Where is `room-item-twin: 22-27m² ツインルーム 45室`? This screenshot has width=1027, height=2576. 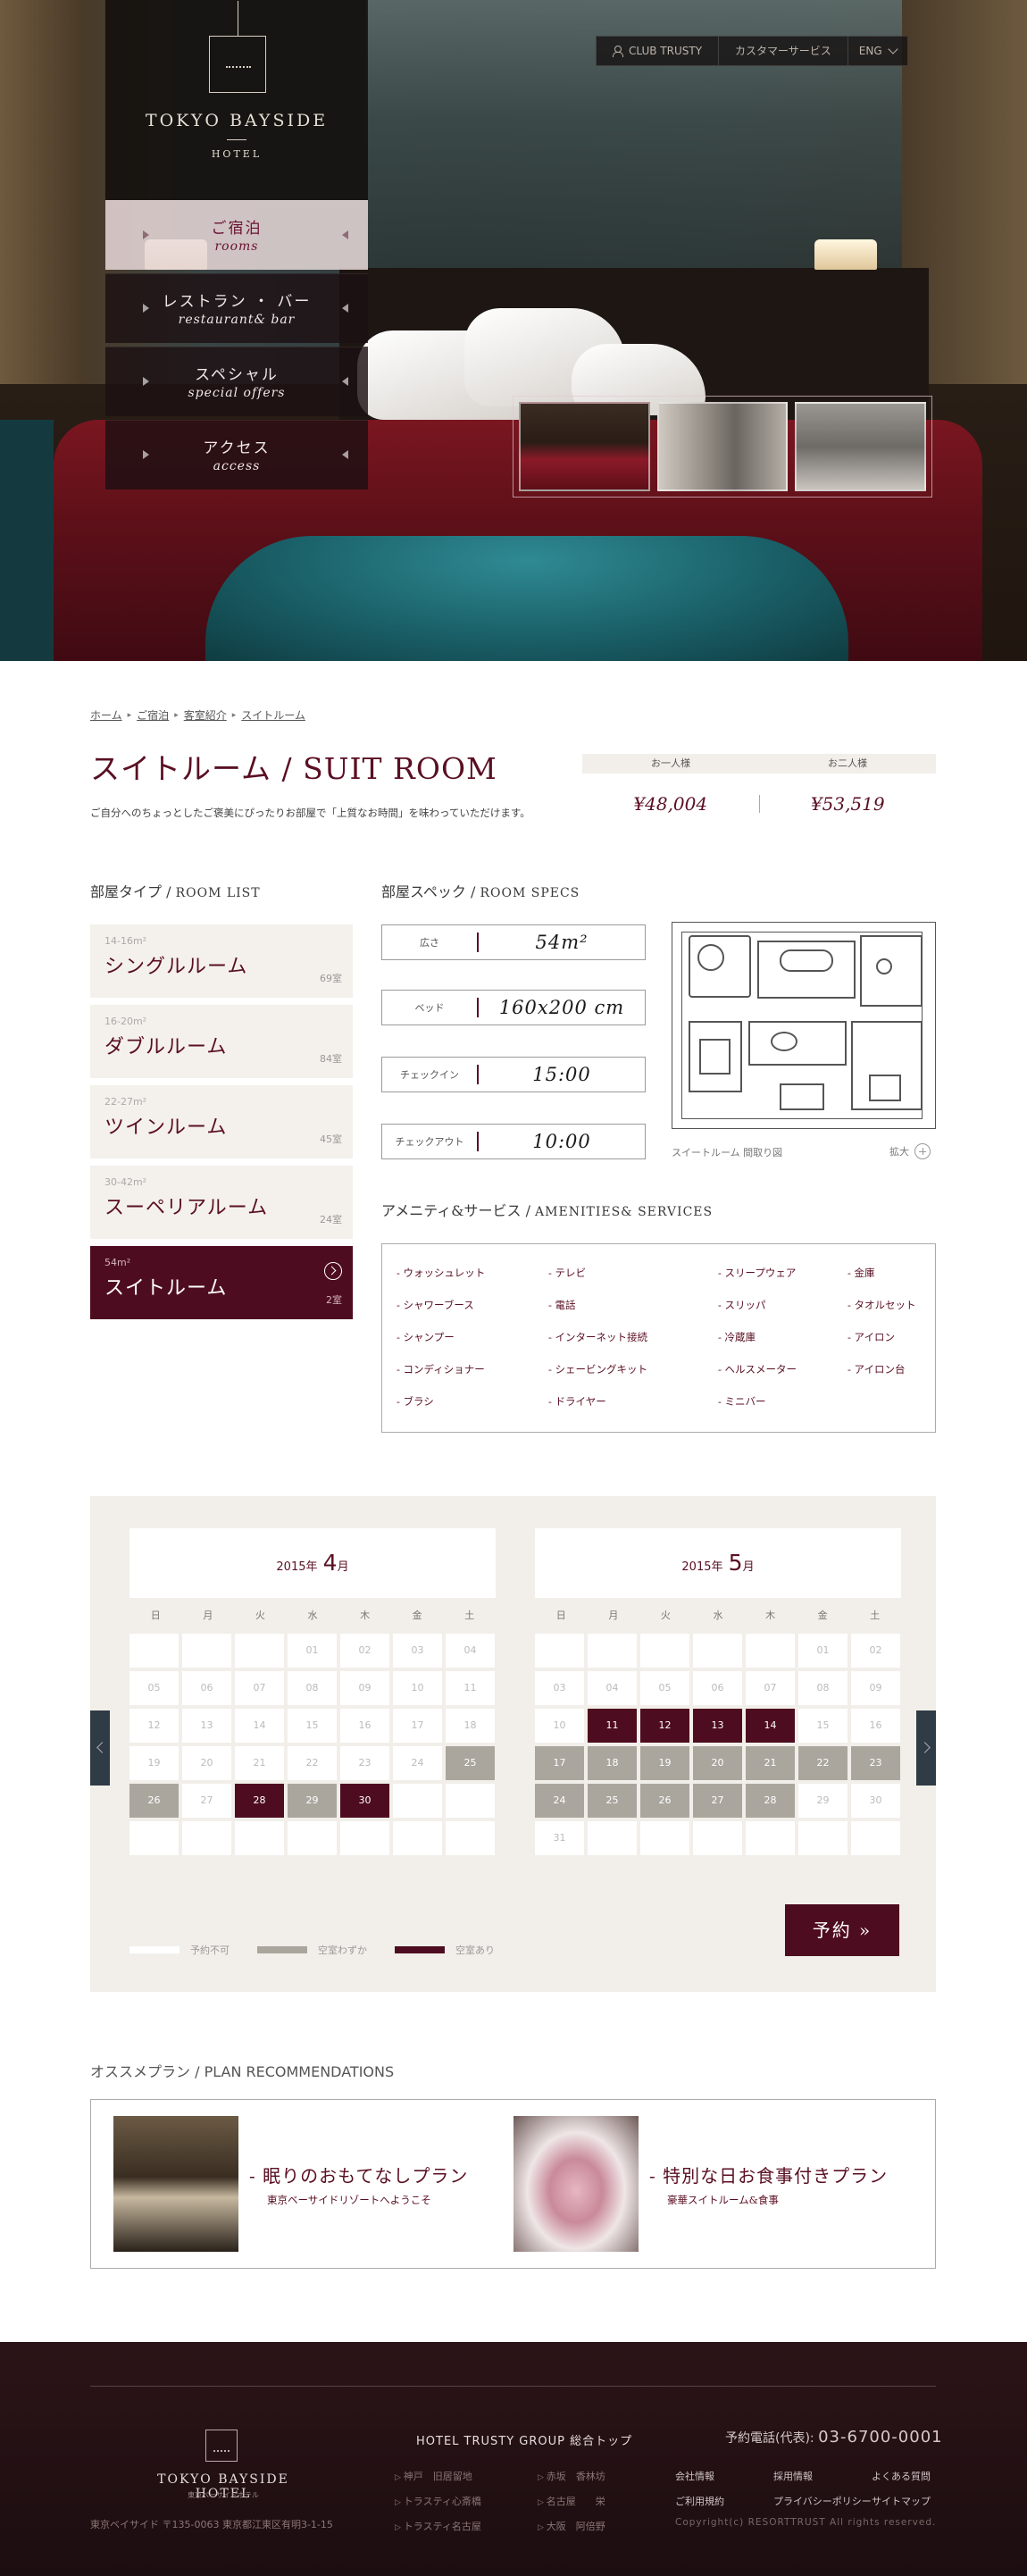
room-item-twin: 22-27m² ツインルーム 45室 is located at coordinates (222, 1122).